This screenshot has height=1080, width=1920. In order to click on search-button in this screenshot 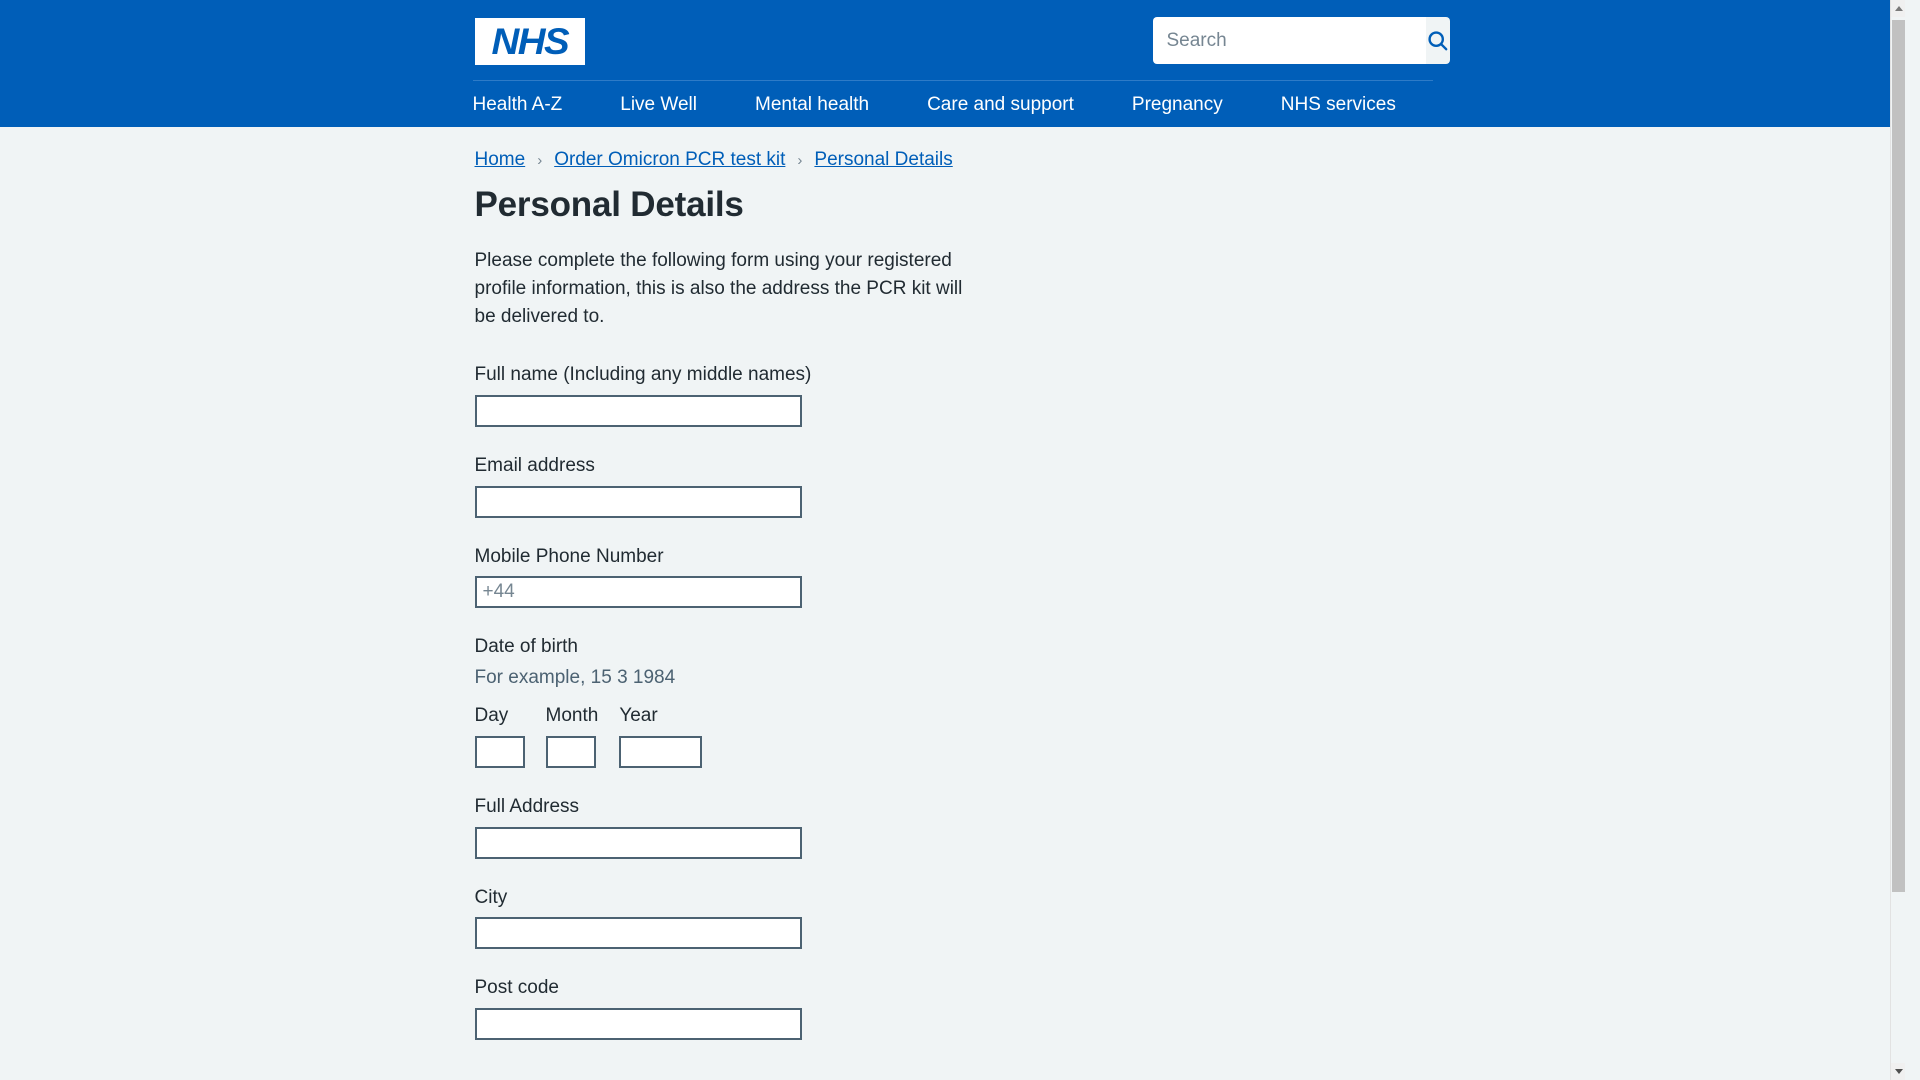, I will do `click(1437, 40)`.